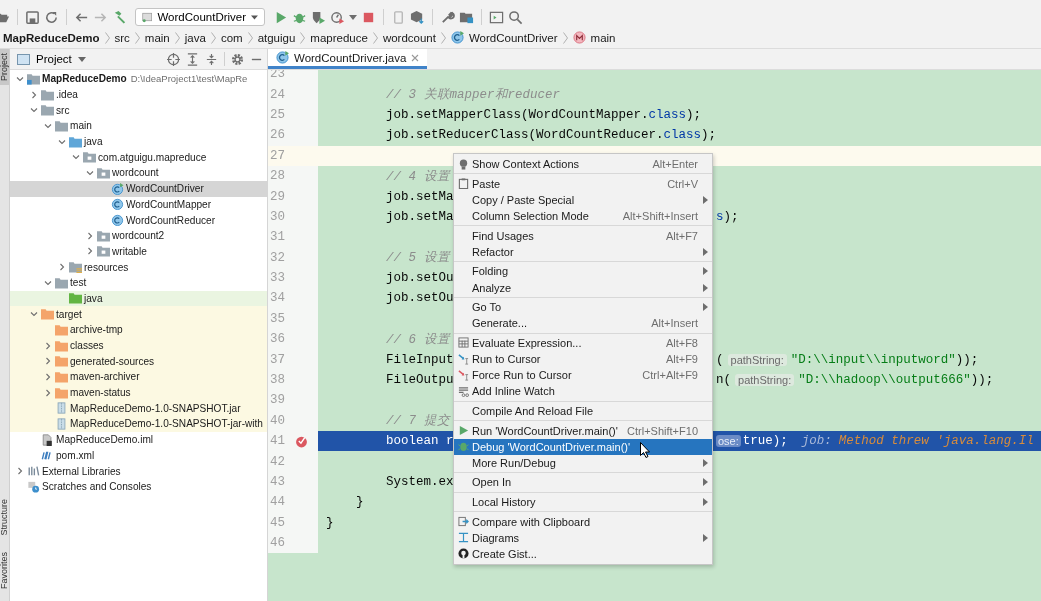  What do you see at coordinates (583, 411) in the screenshot?
I see `menu-item: Compile And Reload File` at bounding box center [583, 411].